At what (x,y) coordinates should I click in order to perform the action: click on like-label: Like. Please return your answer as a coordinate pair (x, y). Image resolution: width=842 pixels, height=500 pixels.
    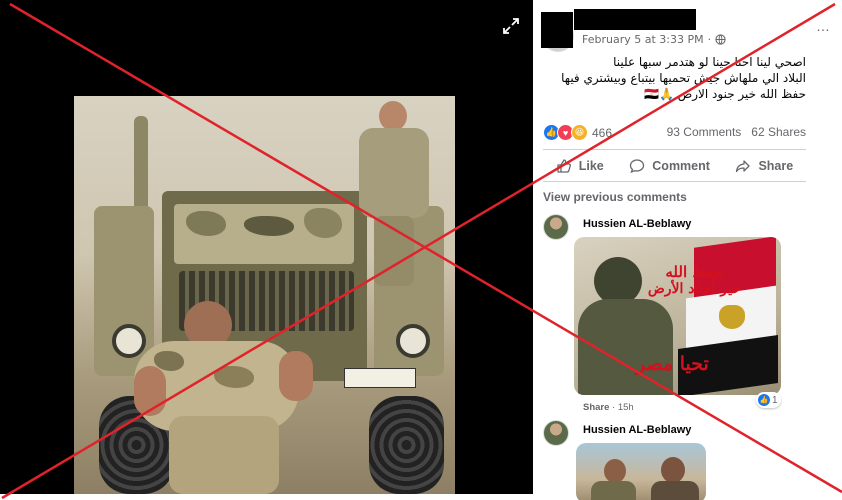
    Looking at the image, I should click on (591, 166).